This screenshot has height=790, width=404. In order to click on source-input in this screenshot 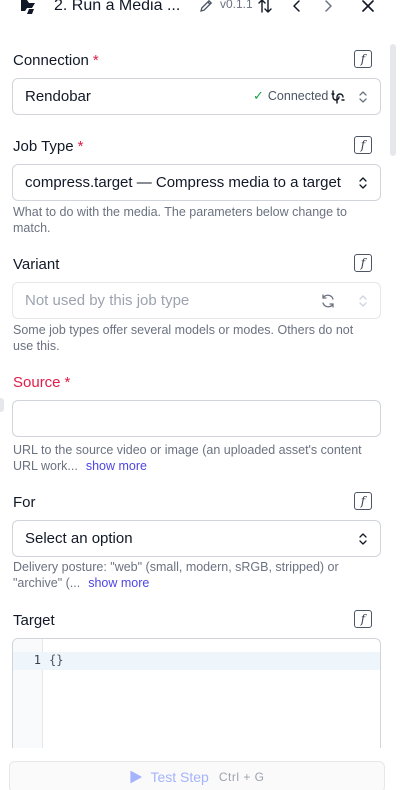, I will do `click(196, 418)`.